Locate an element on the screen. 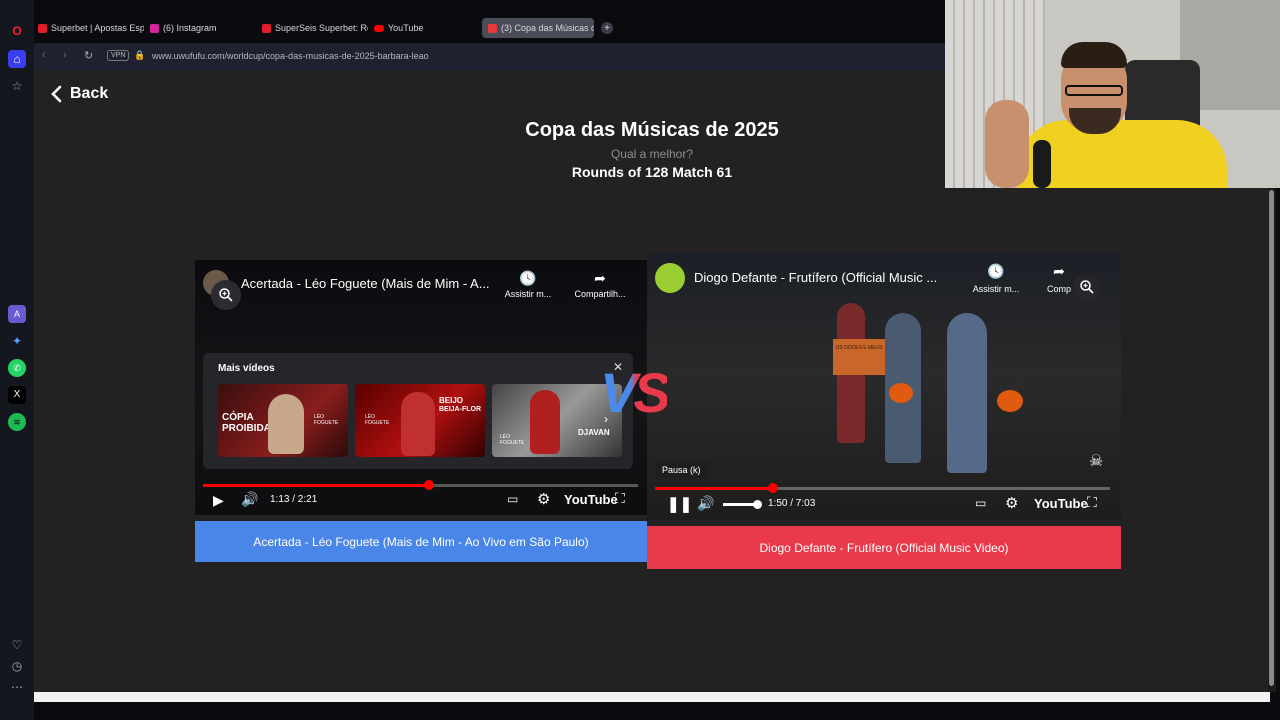  channel-avatar is located at coordinates (670, 278).